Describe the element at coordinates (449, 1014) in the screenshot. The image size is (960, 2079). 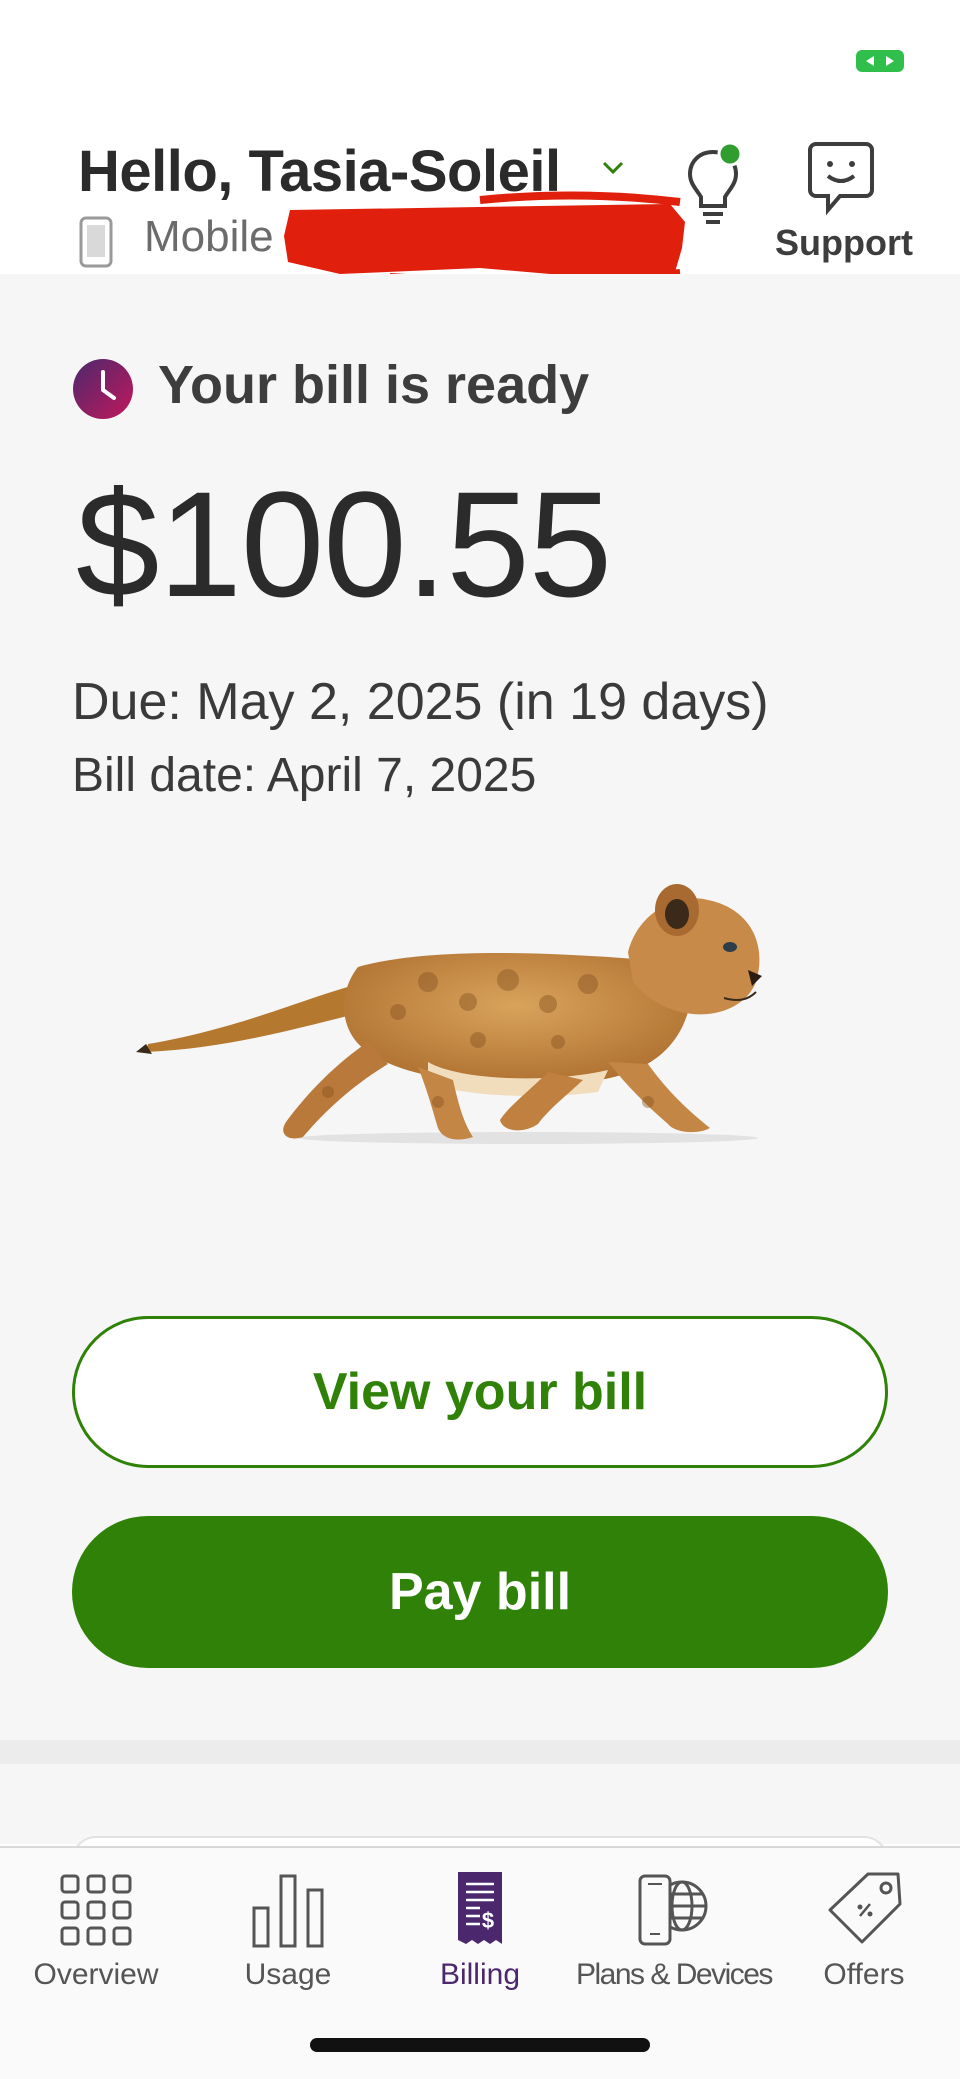
I see `lion-cub-illustration` at that location.